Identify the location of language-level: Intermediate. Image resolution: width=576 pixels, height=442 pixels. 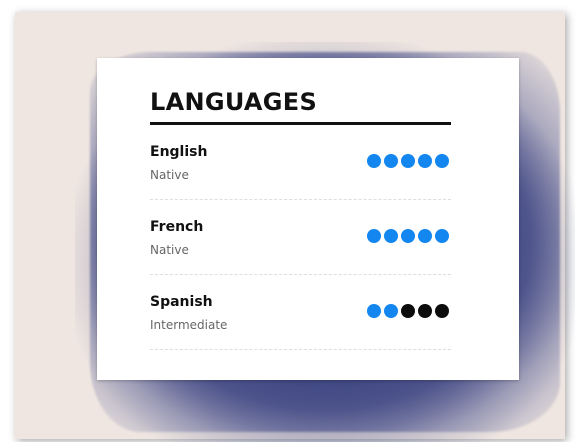
(189, 325).